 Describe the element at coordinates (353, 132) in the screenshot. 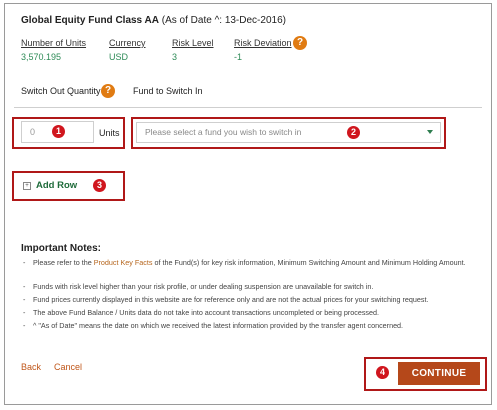

I see `annotation-badge-2: 2` at that location.